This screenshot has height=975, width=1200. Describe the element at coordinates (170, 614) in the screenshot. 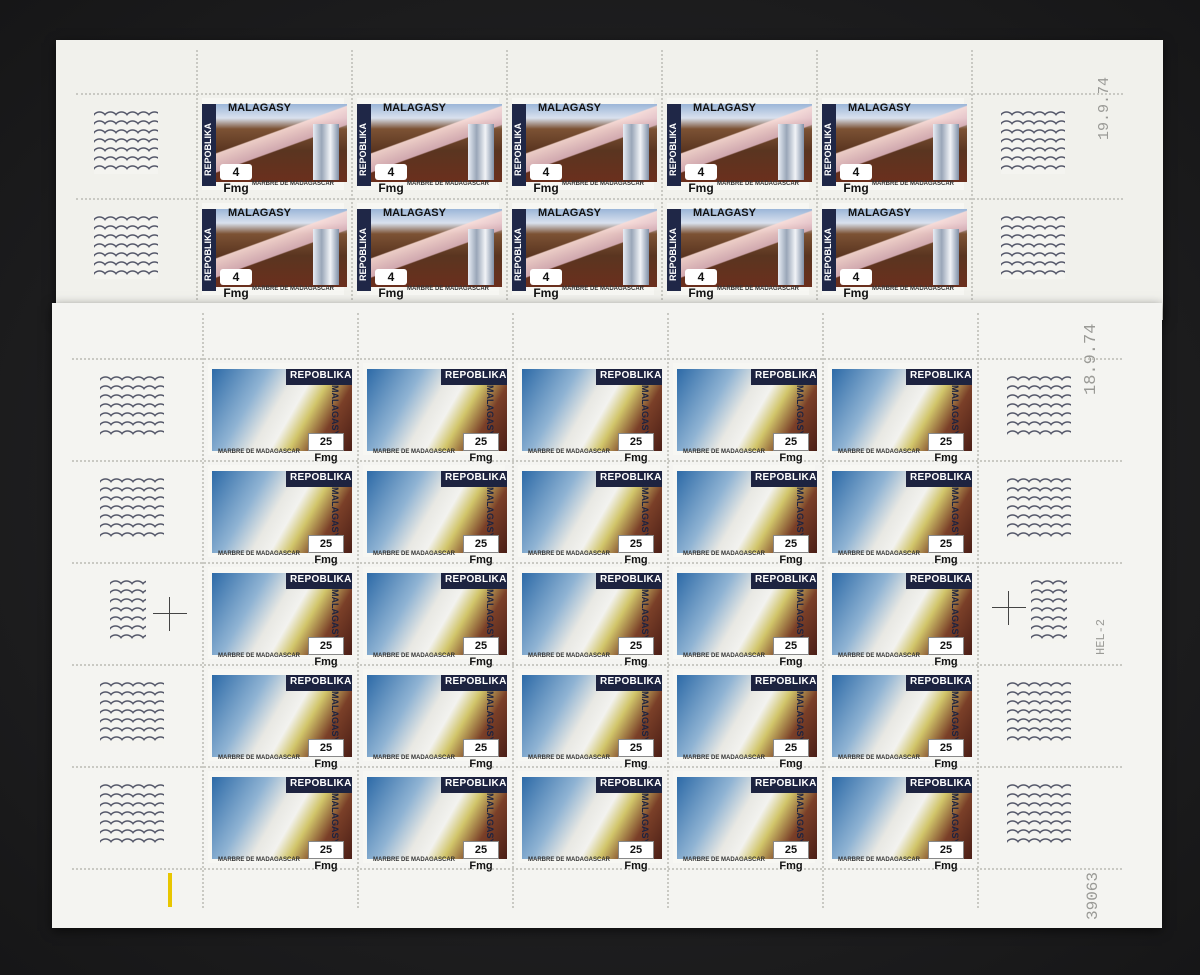

I see `registration-cross-left` at that location.